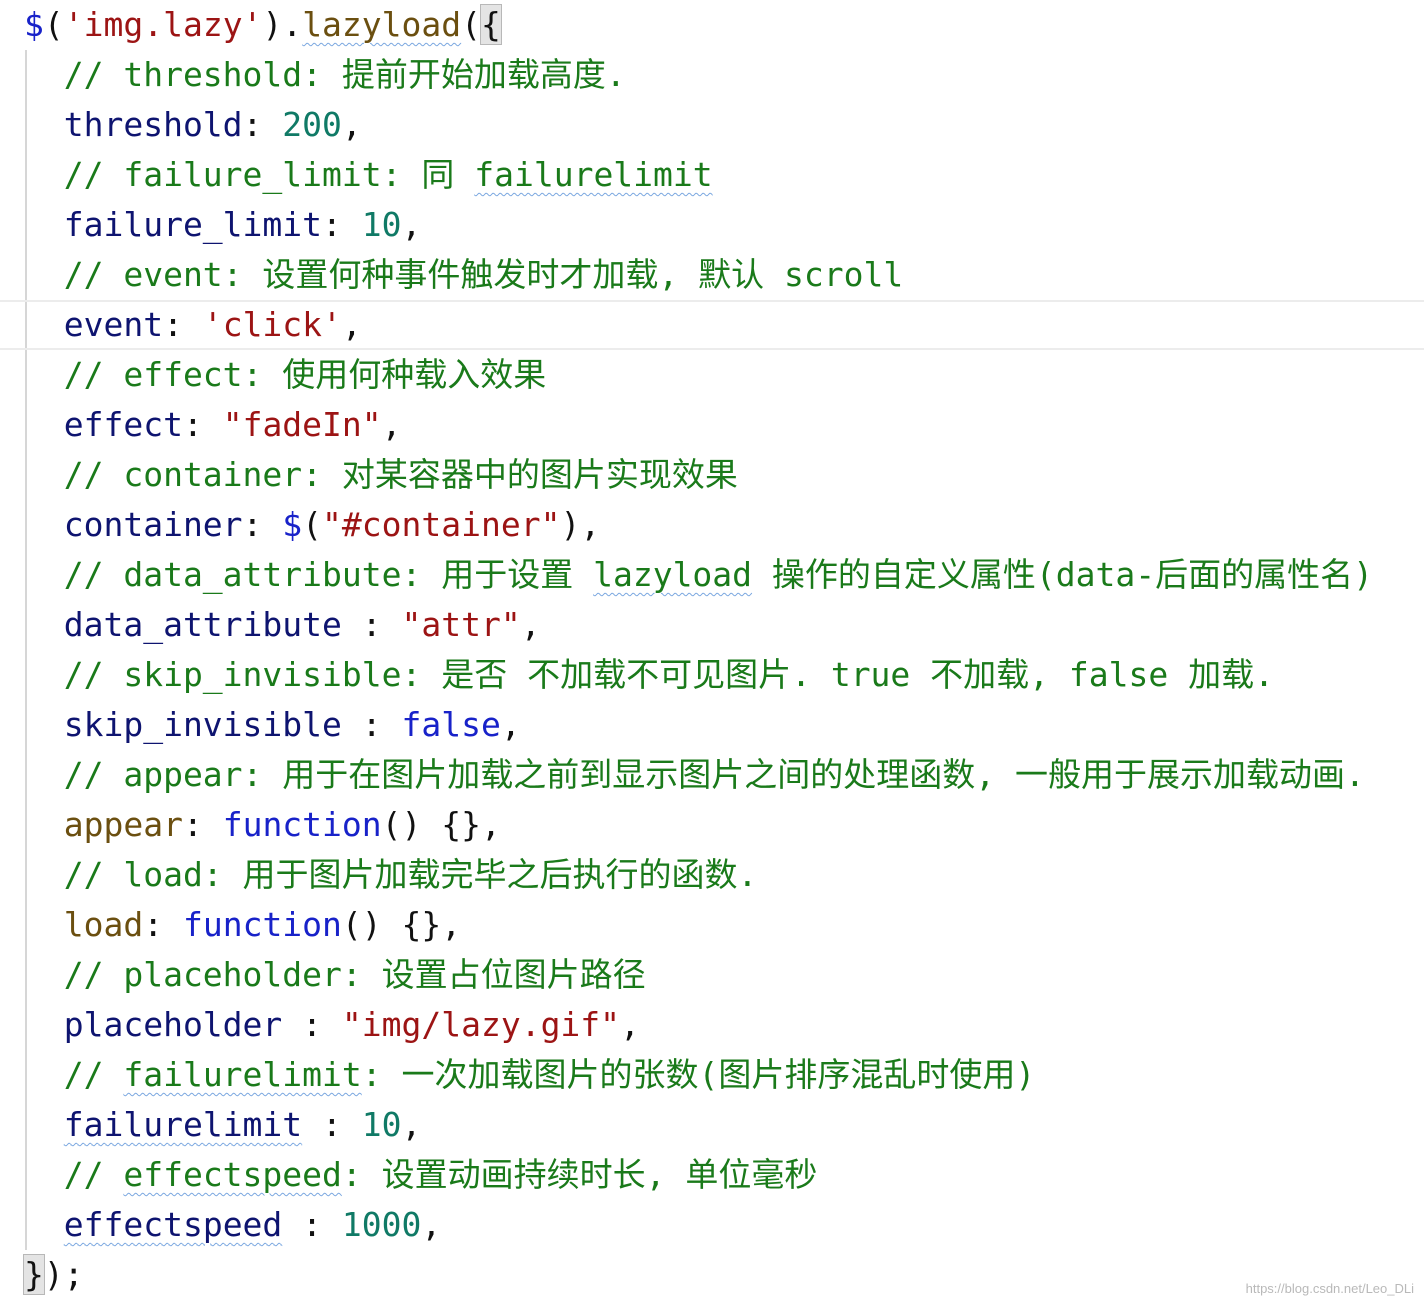  I want to click on property-token: placeholder, so click(153, 1024).